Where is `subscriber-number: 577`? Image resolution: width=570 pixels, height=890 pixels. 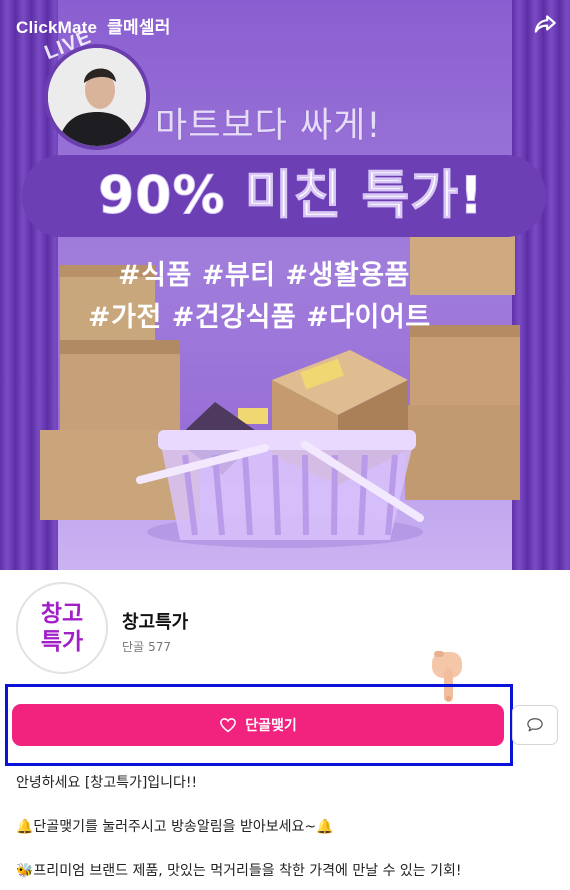 subscriber-number: 577 is located at coordinates (159, 647).